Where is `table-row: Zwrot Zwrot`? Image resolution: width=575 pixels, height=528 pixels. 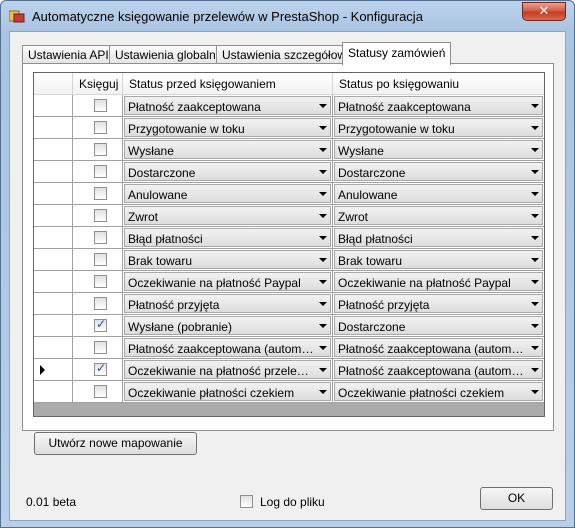
table-row: Zwrot Zwrot is located at coordinates (289, 216).